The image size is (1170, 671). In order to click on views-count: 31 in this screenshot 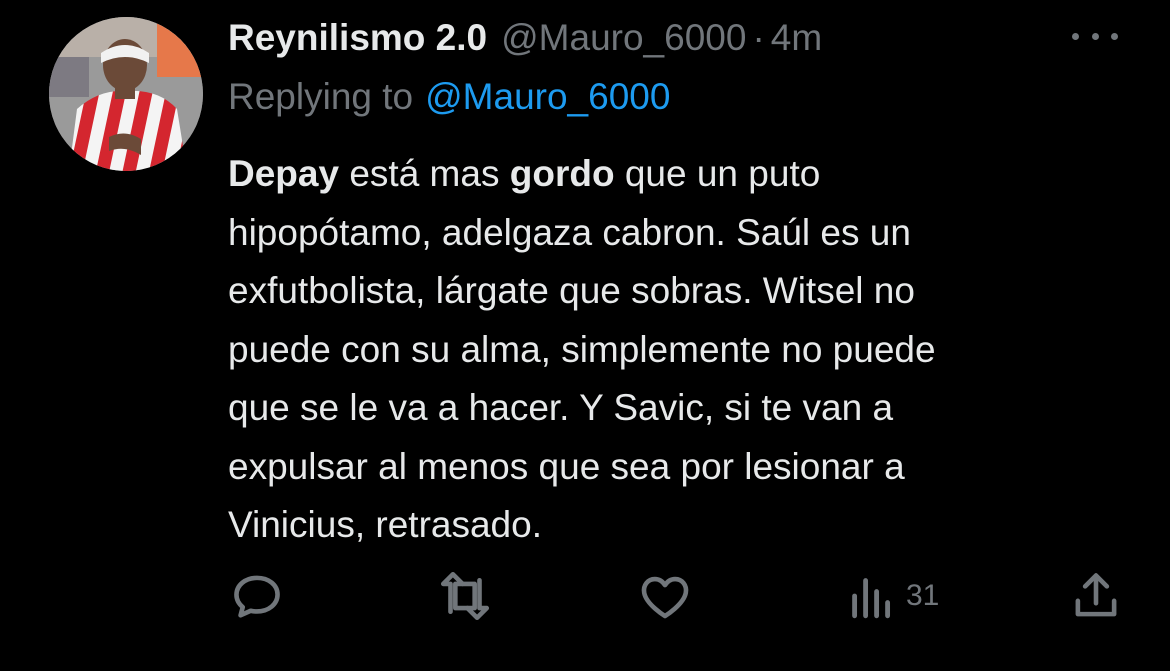, I will do `click(923, 595)`.